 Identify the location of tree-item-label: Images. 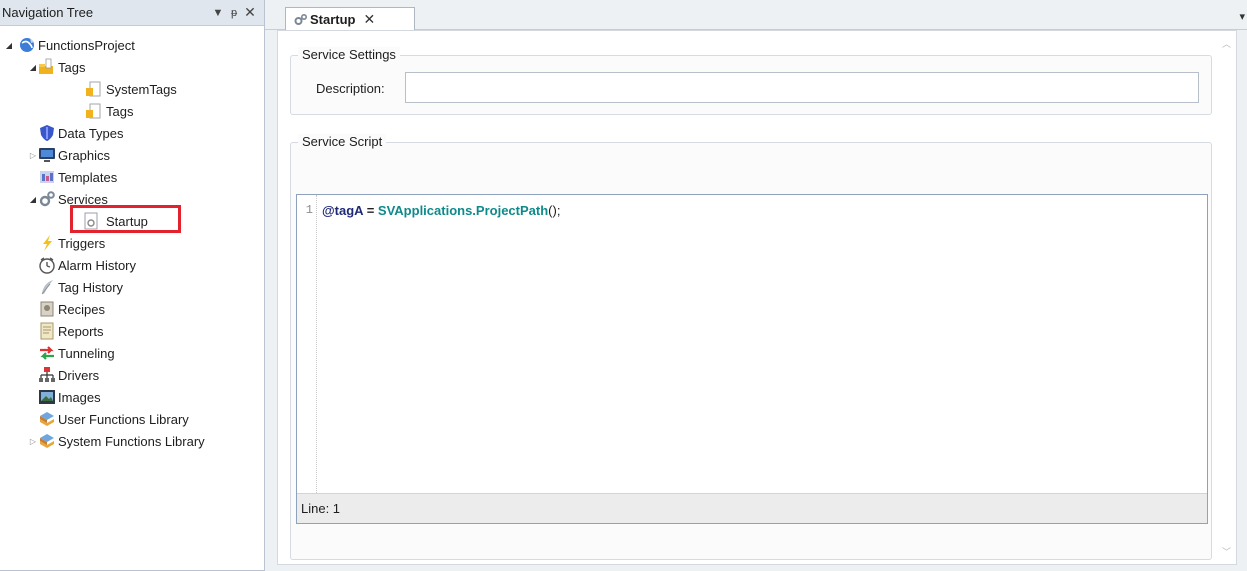
(79, 397).